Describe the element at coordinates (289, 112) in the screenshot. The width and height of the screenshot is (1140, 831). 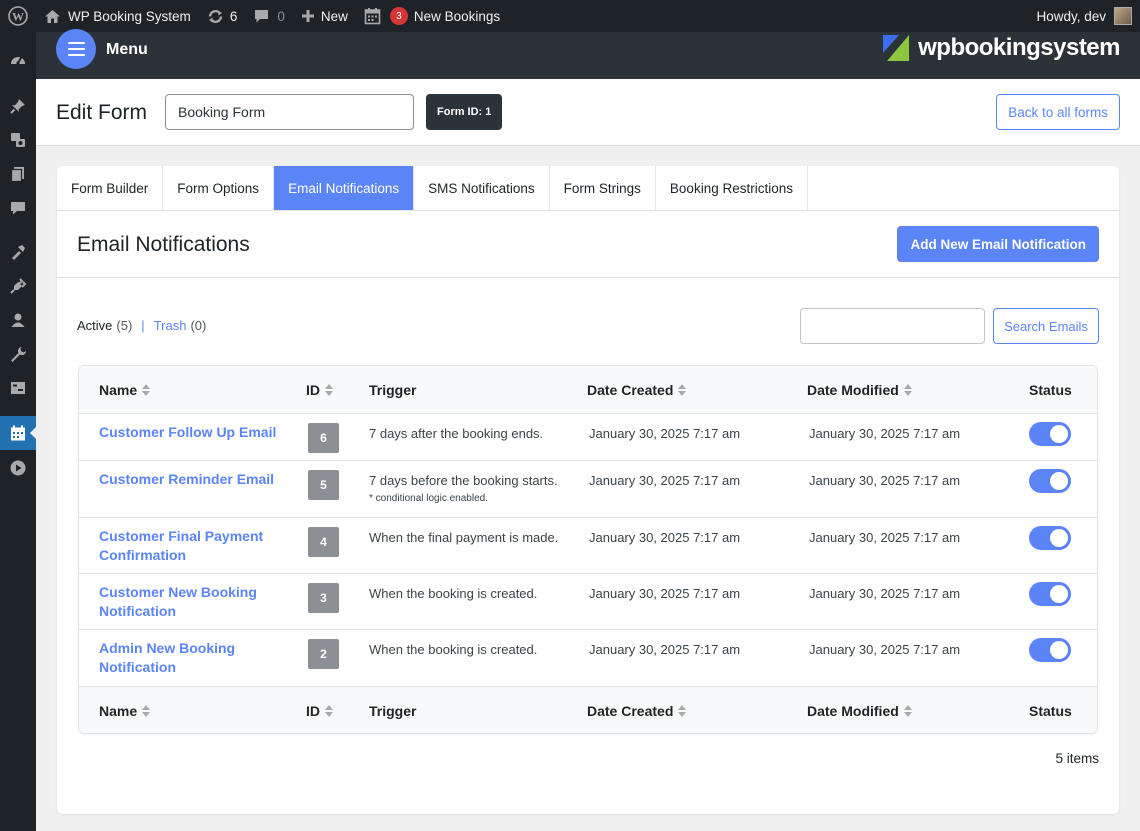
I see `form-name-input` at that location.